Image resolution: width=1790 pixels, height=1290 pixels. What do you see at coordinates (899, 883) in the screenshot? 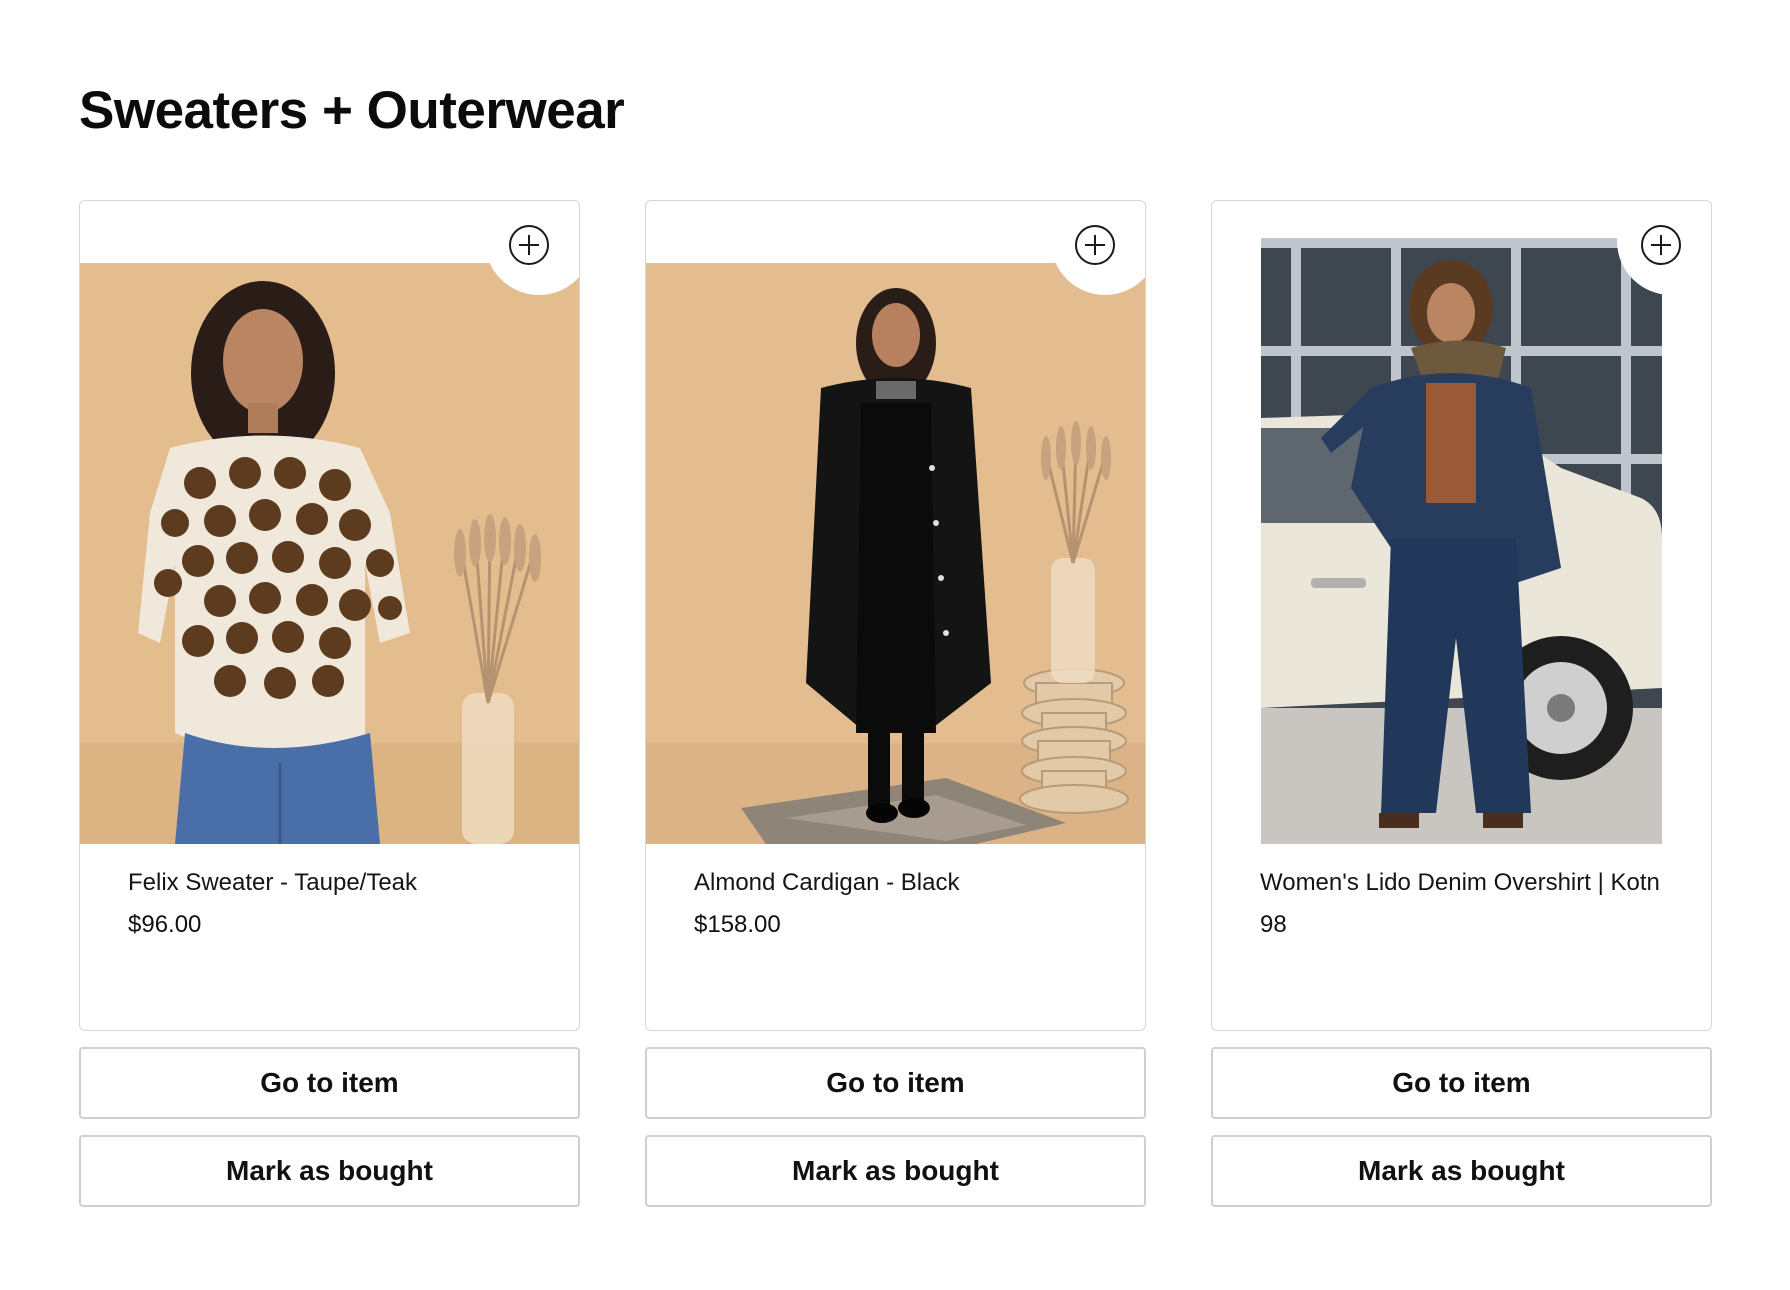
I see `product-name: Almond Cardigan - Black` at bounding box center [899, 883].